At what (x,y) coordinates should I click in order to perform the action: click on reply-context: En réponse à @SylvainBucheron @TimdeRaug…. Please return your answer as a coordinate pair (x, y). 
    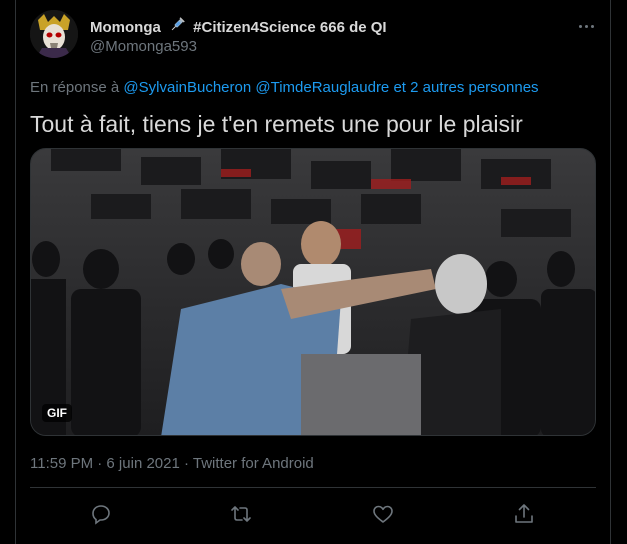
    Looking at the image, I should click on (284, 87).